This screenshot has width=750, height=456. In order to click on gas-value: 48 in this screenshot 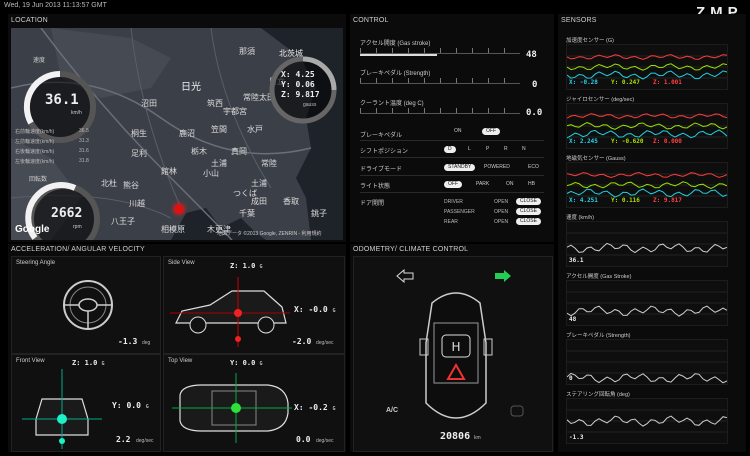, I will do `click(531, 55)`.